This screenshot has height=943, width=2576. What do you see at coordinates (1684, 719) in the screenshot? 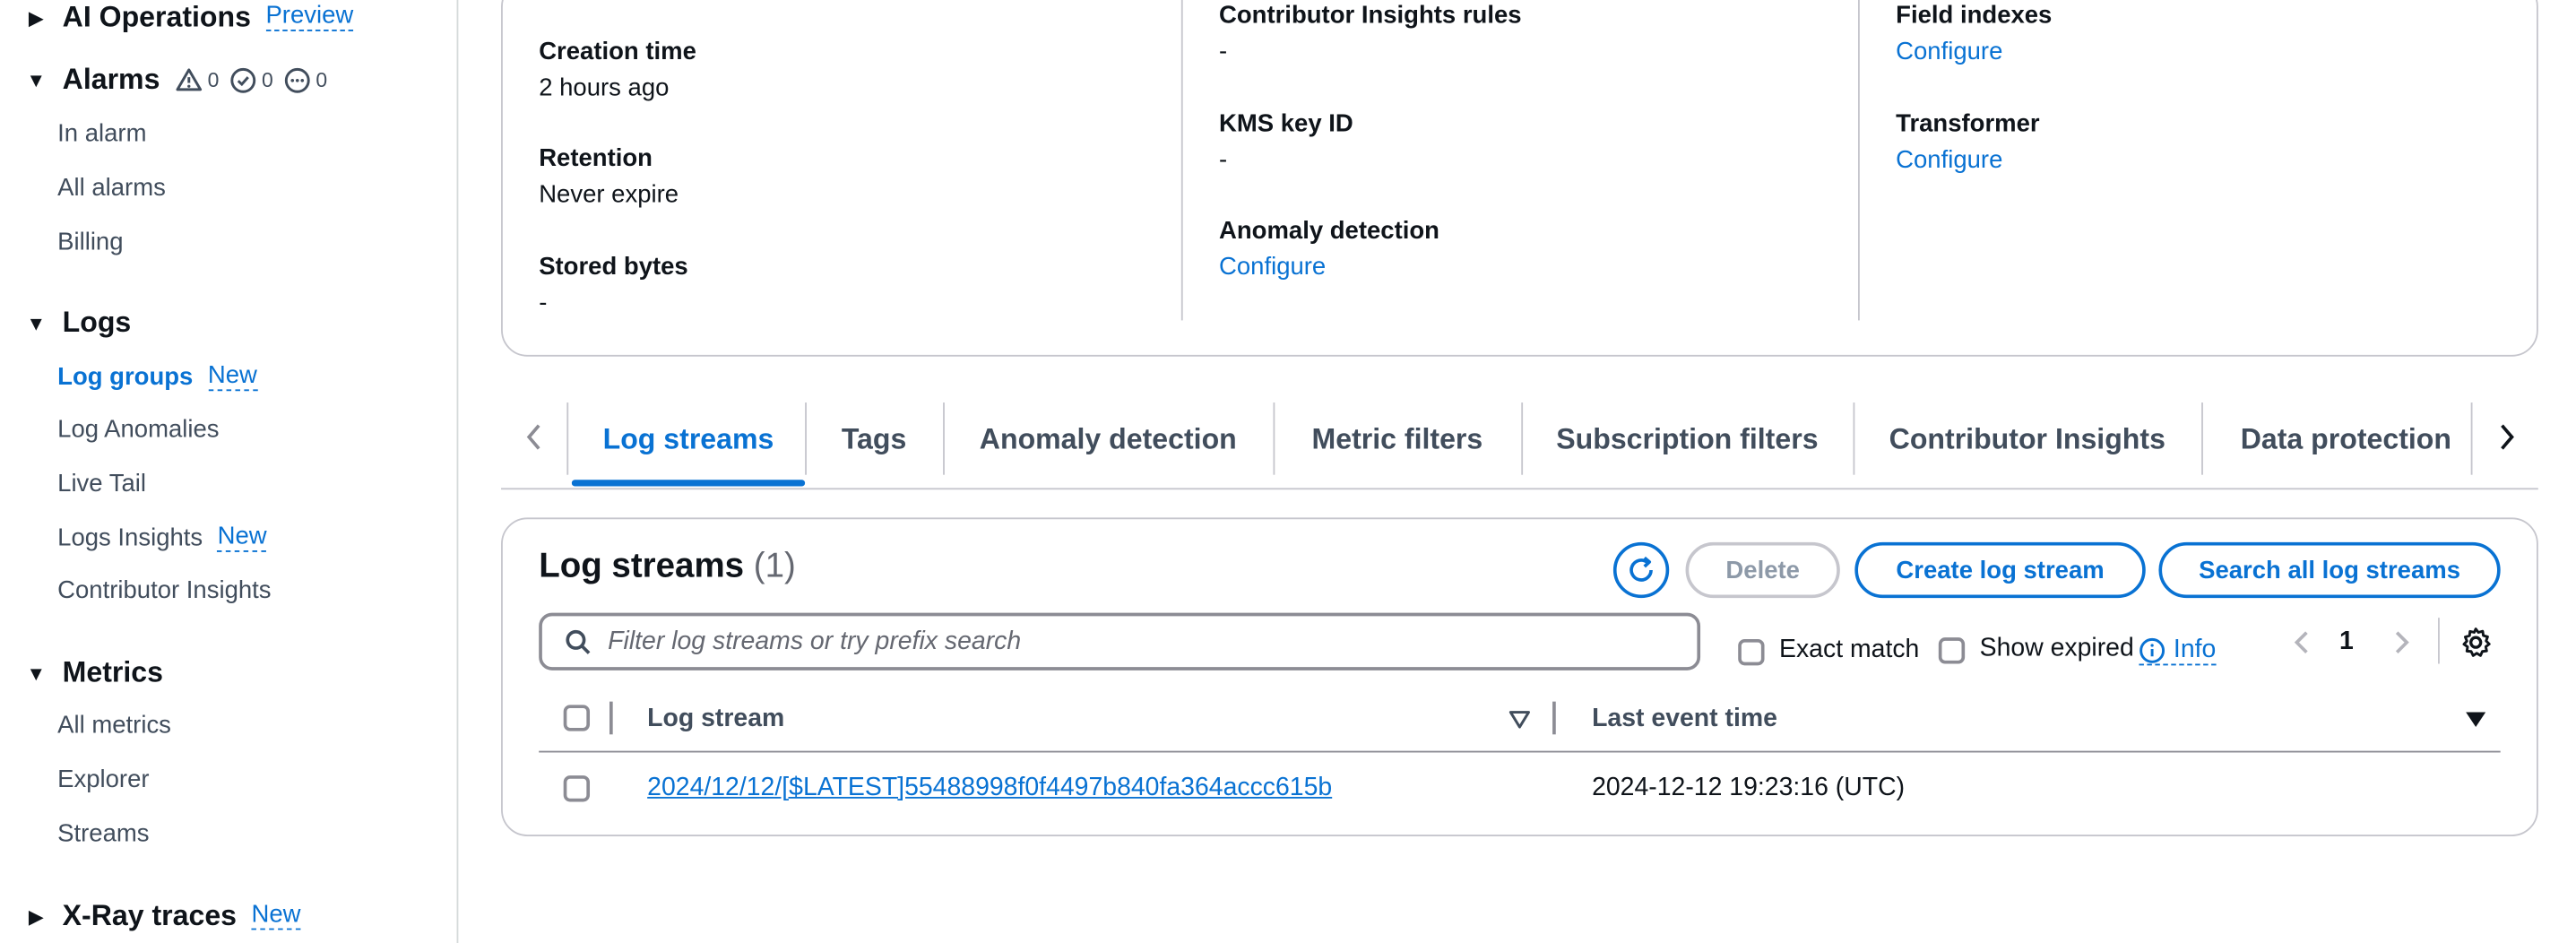
I see `column-header-last-event-time: Last event time` at bounding box center [1684, 719].